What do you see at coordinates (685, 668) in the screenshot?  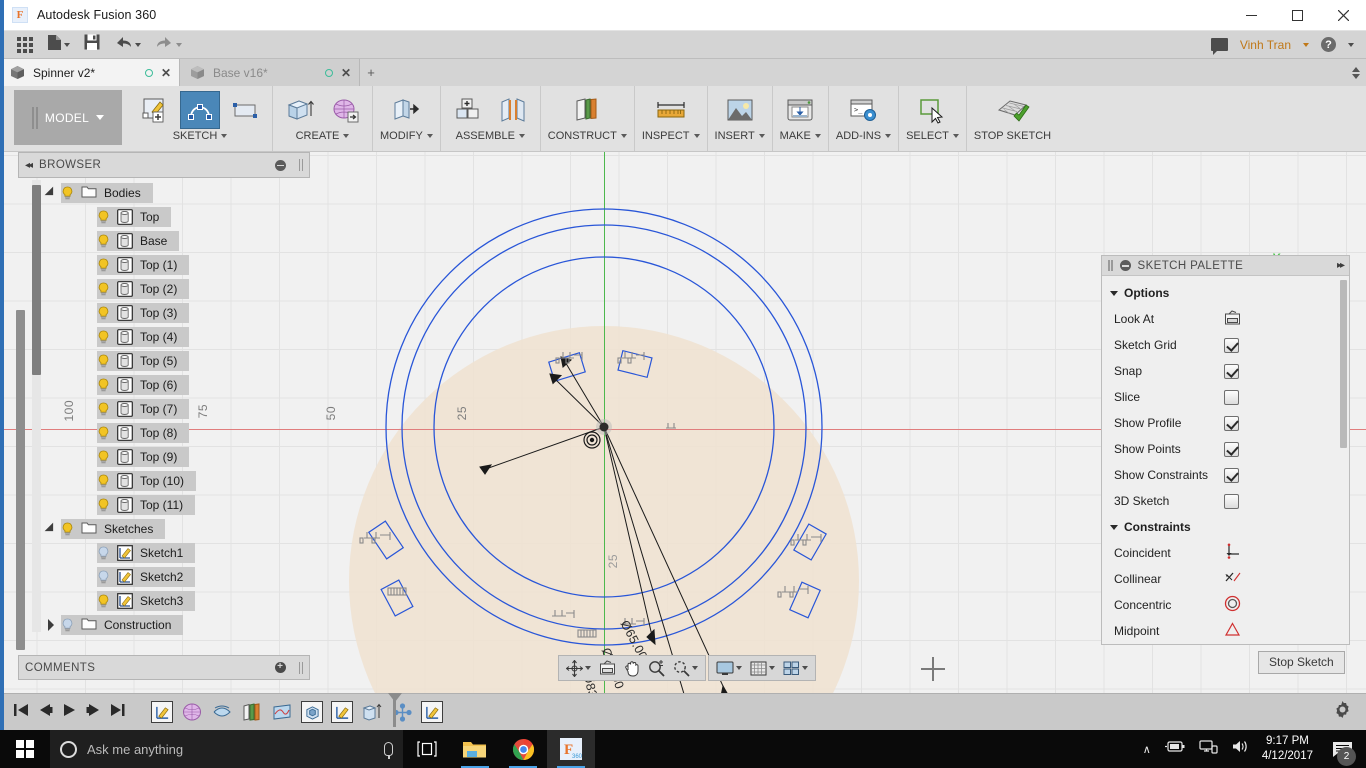 I see `fit-icon` at bounding box center [685, 668].